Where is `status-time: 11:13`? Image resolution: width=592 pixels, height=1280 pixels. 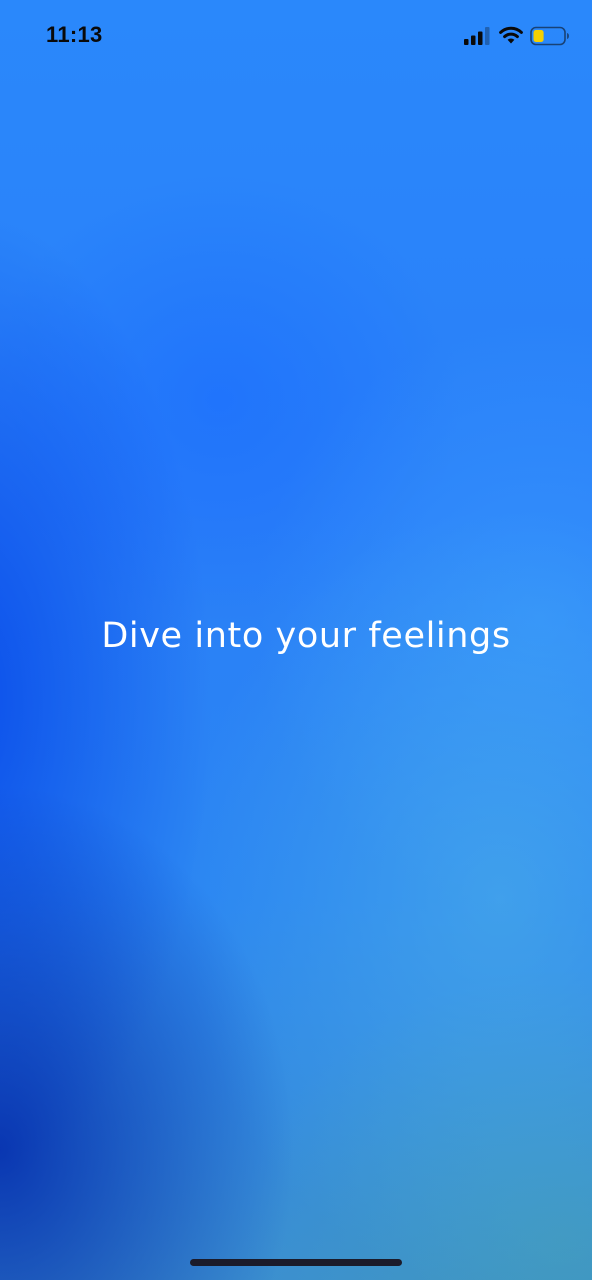
status-time: 11:13 is located at coordinates (74, 34).